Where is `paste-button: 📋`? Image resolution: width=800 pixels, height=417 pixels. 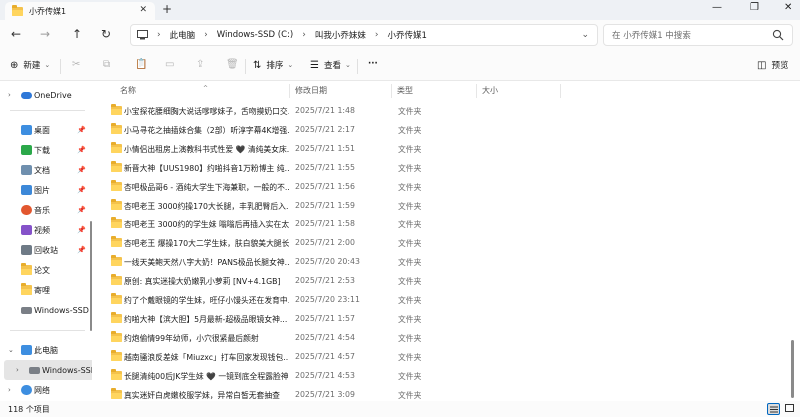 paste-button: 📋 is located at coordinates (143, 64).